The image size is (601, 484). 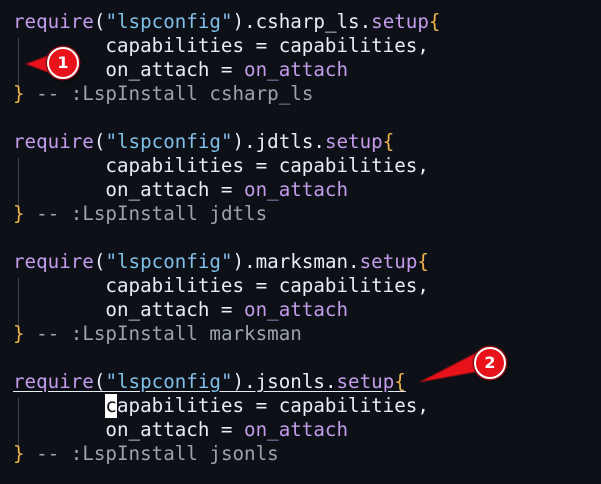 I want to click on code-line: } -- :LspInstall marksman, so click(x=157, y=334).